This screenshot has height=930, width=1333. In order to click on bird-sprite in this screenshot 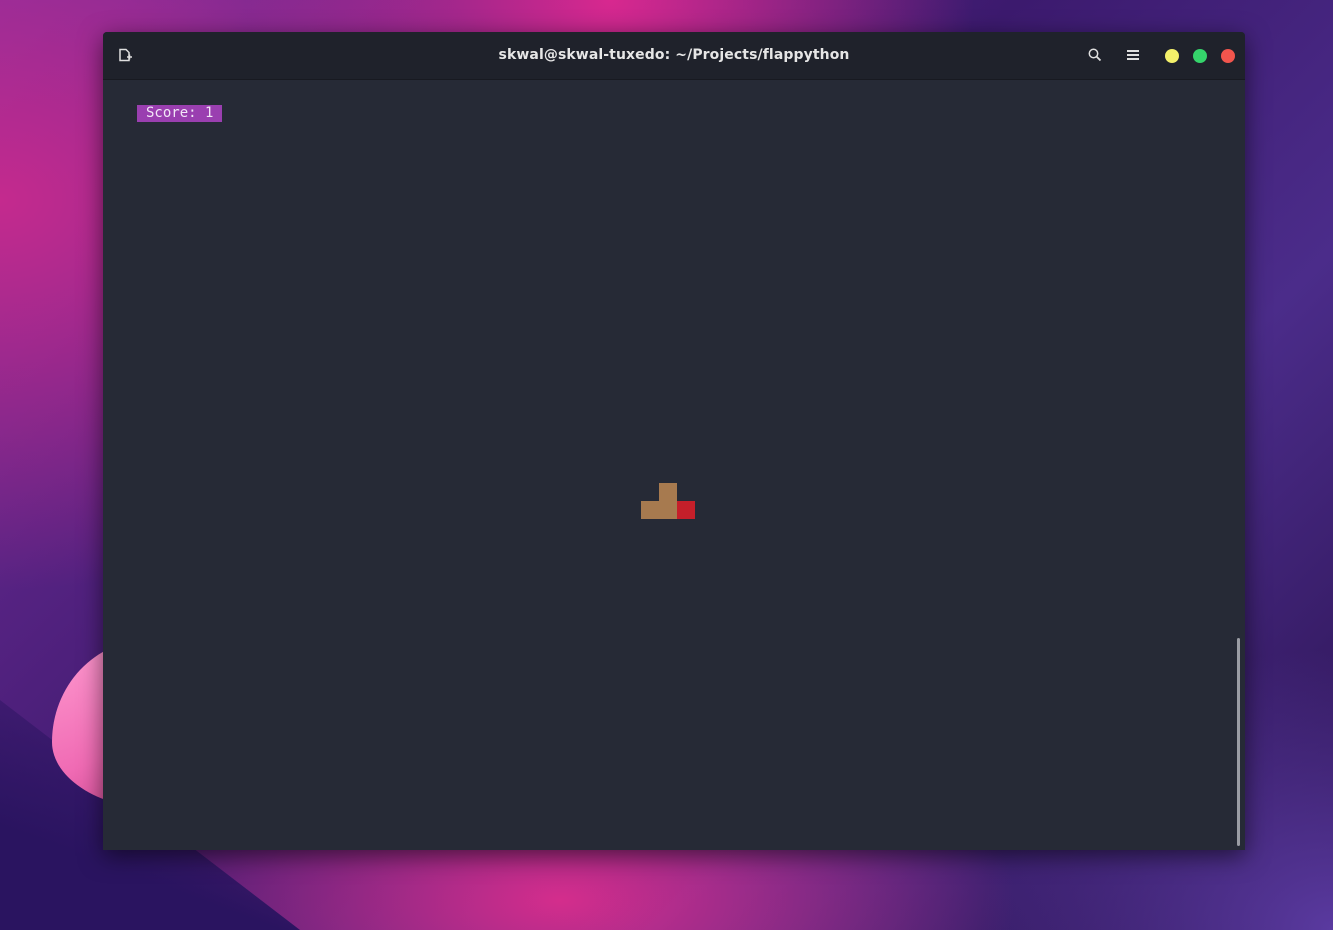, I will do `click(668, 501)`.